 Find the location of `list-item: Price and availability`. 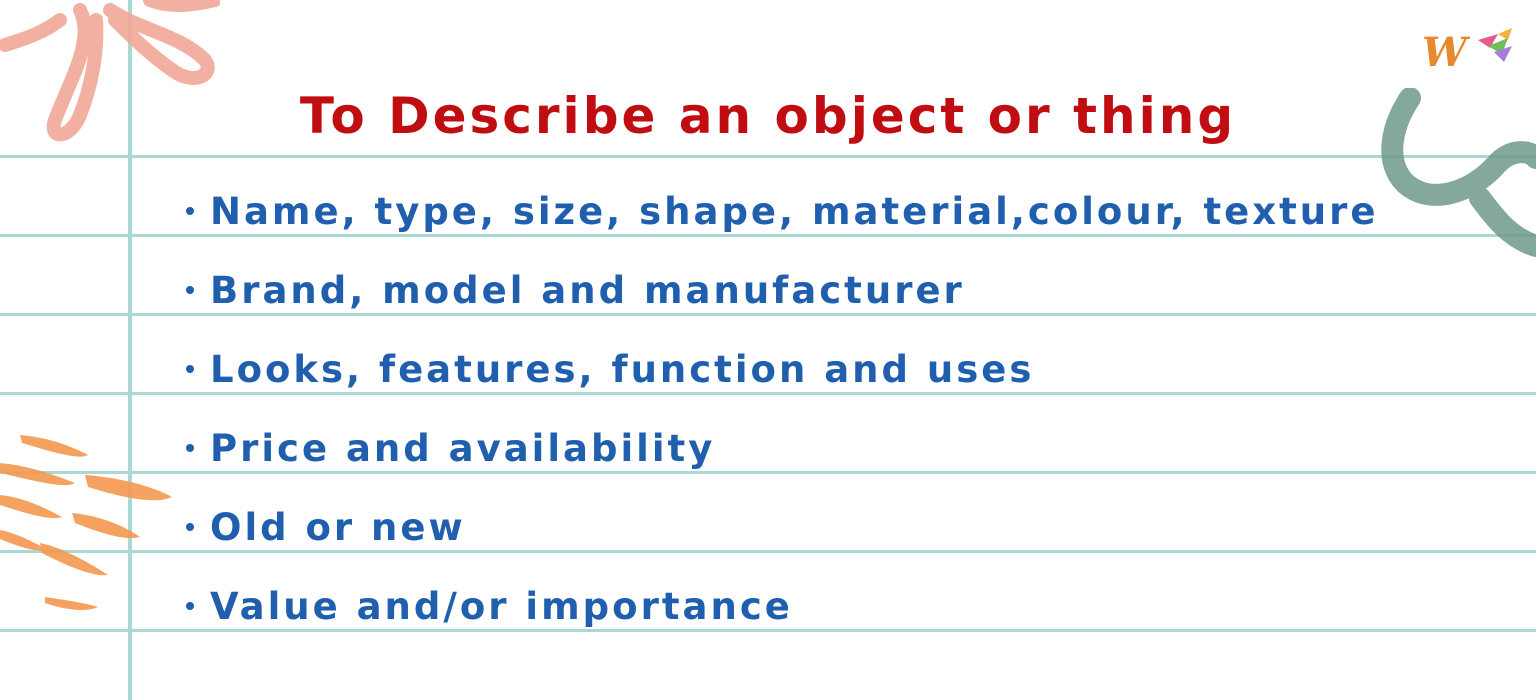

list-item: Price and availability is located at coordinates (450, 449).